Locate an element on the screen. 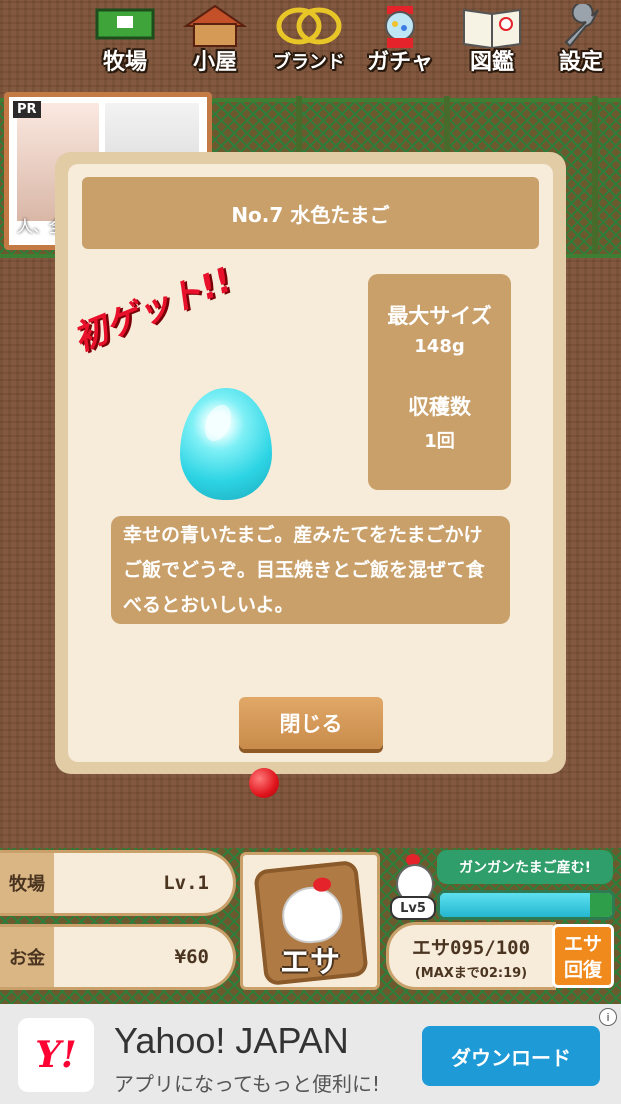 The width and height of the screenshot is (621, 1104). harvest-value: 1回 is located at coordinates (439, 441).